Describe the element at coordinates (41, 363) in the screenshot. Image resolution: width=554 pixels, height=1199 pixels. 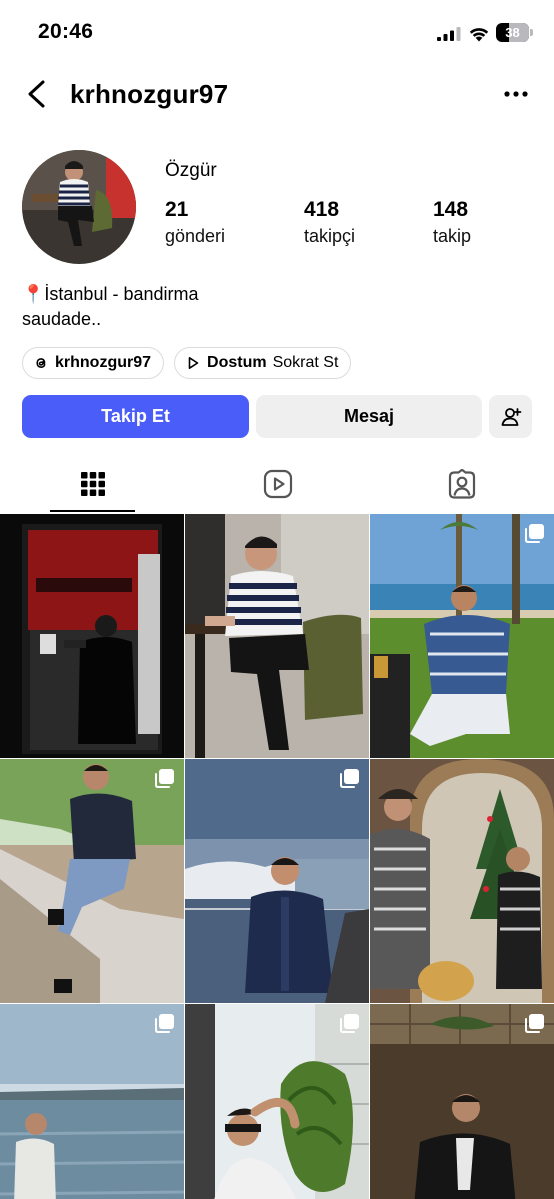
I see `threads-icon` at that location.